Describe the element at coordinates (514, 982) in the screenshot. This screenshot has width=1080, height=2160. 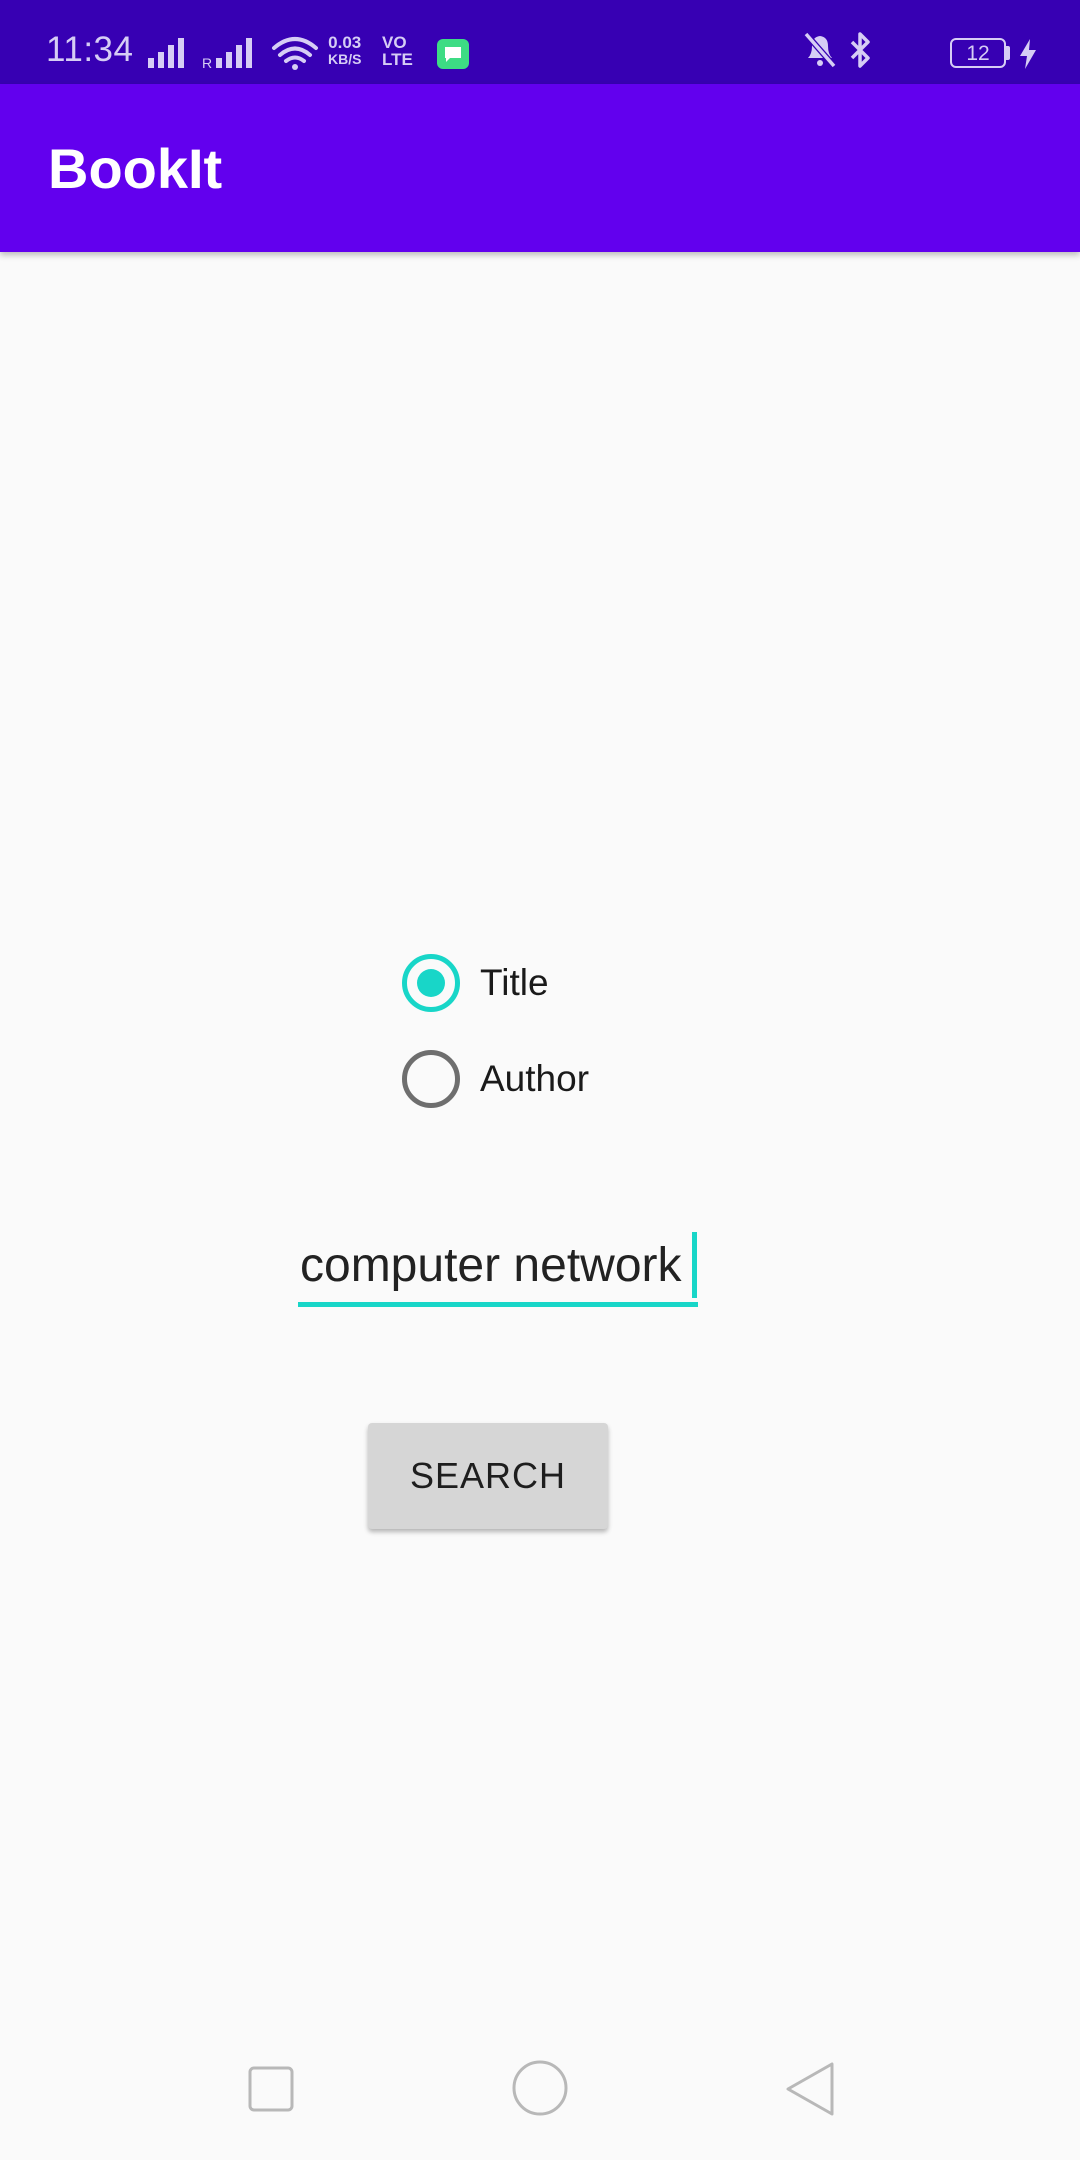
I see `radio-label-title: Title` at that location.